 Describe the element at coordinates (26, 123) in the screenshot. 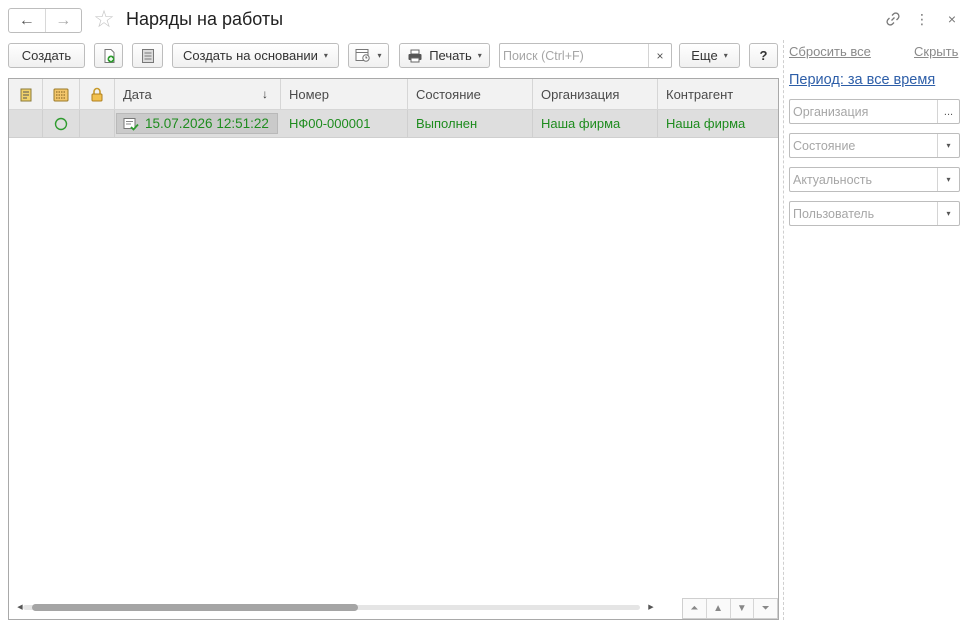

I see `row-posted-cell` at that location.